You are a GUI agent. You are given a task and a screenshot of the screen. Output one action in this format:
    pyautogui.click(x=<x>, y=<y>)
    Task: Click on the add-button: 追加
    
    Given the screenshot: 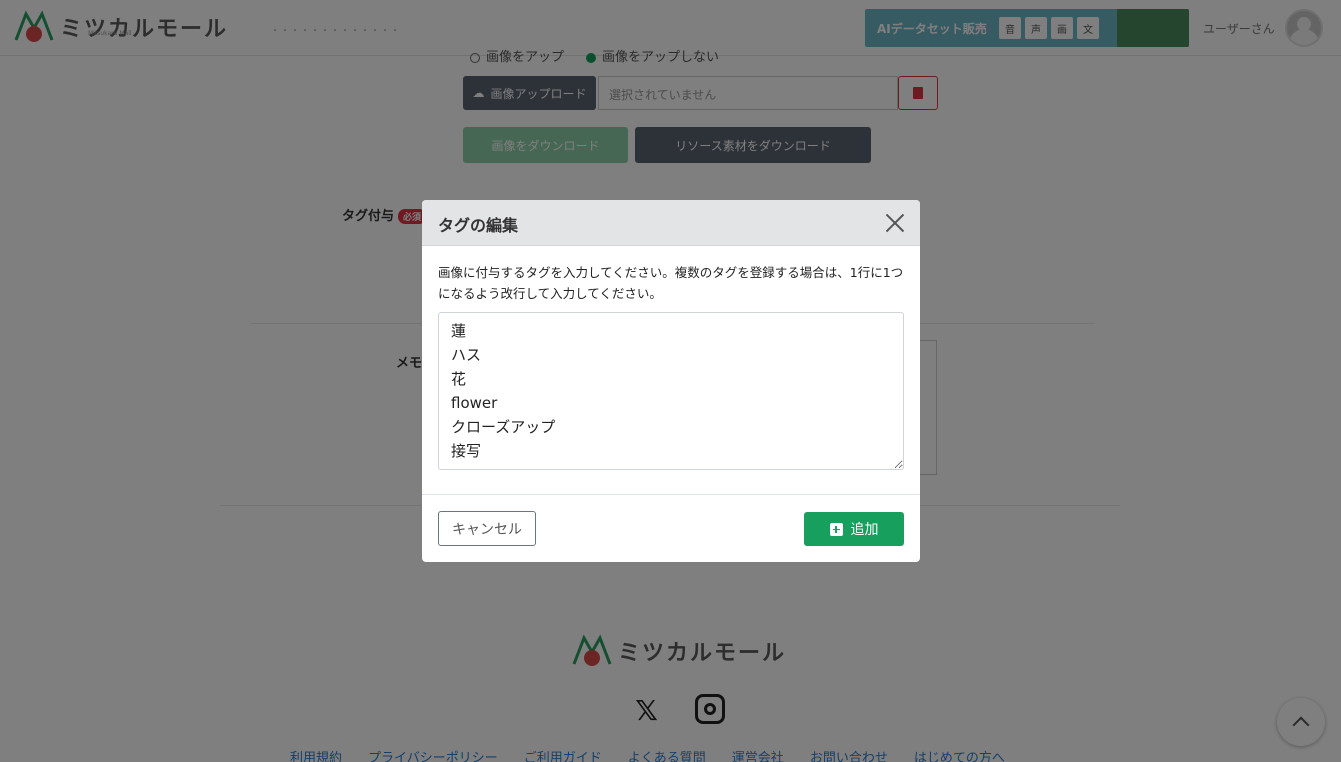 What is the action you would take?
    pyautogui.click(x=854, y=529)
    